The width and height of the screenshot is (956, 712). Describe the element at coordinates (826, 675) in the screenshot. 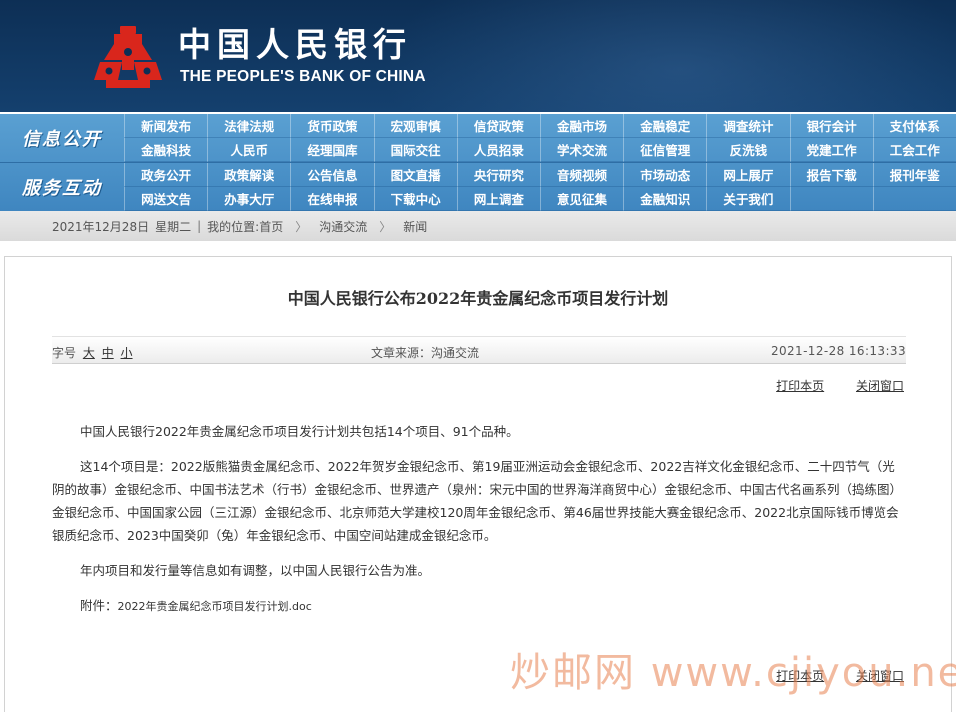

I see `article-actions-bottom: 打印本页 关闭窗口` at that location.